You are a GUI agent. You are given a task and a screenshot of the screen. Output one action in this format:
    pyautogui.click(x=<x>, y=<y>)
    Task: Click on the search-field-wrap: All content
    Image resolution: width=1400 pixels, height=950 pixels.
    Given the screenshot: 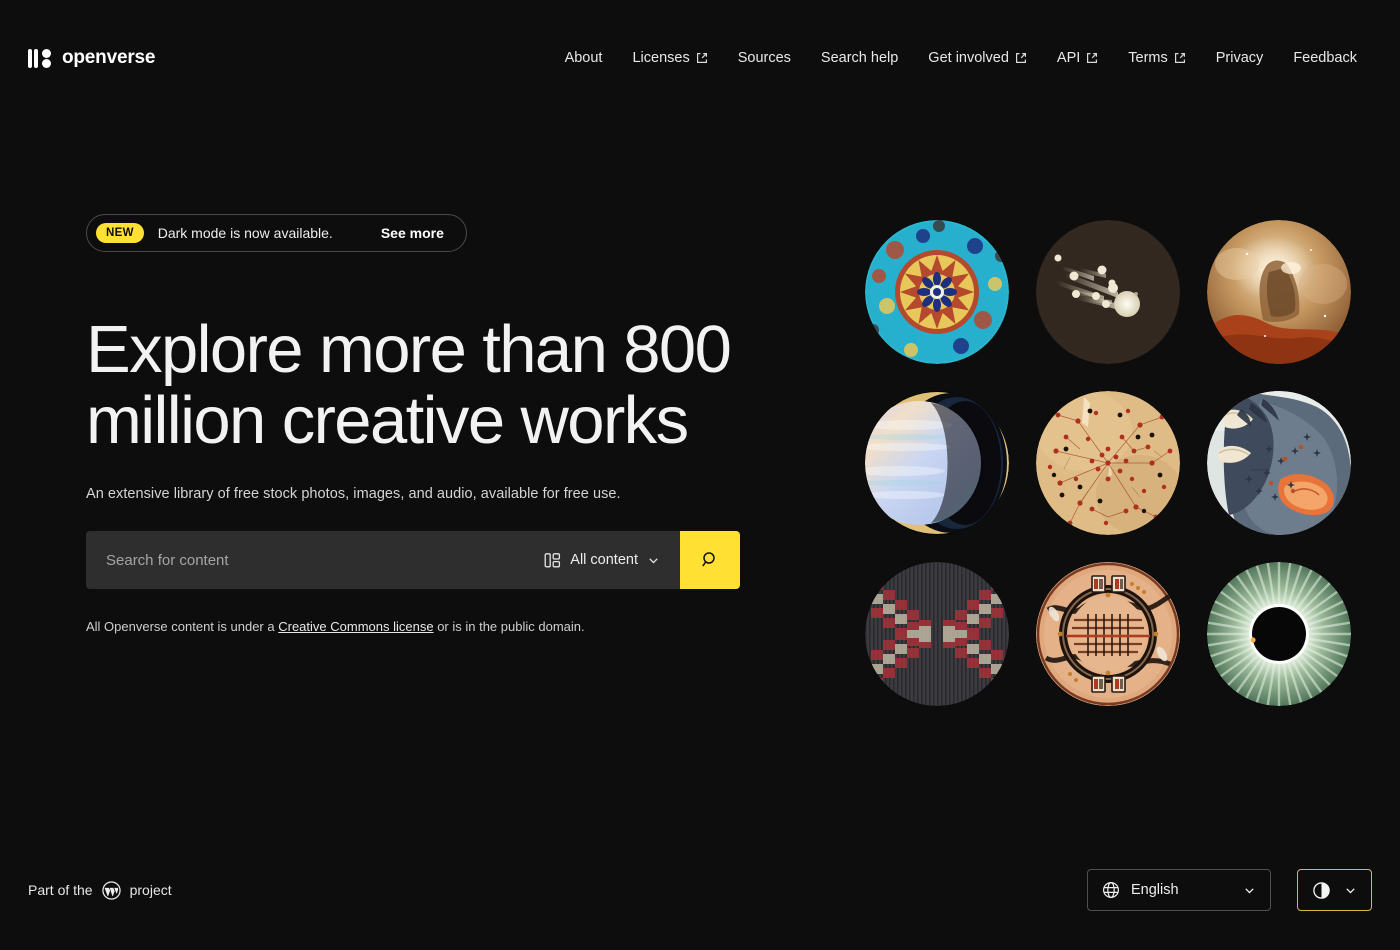 What is the action you would take?
    pyautogui.click(x=383, y=560)
    